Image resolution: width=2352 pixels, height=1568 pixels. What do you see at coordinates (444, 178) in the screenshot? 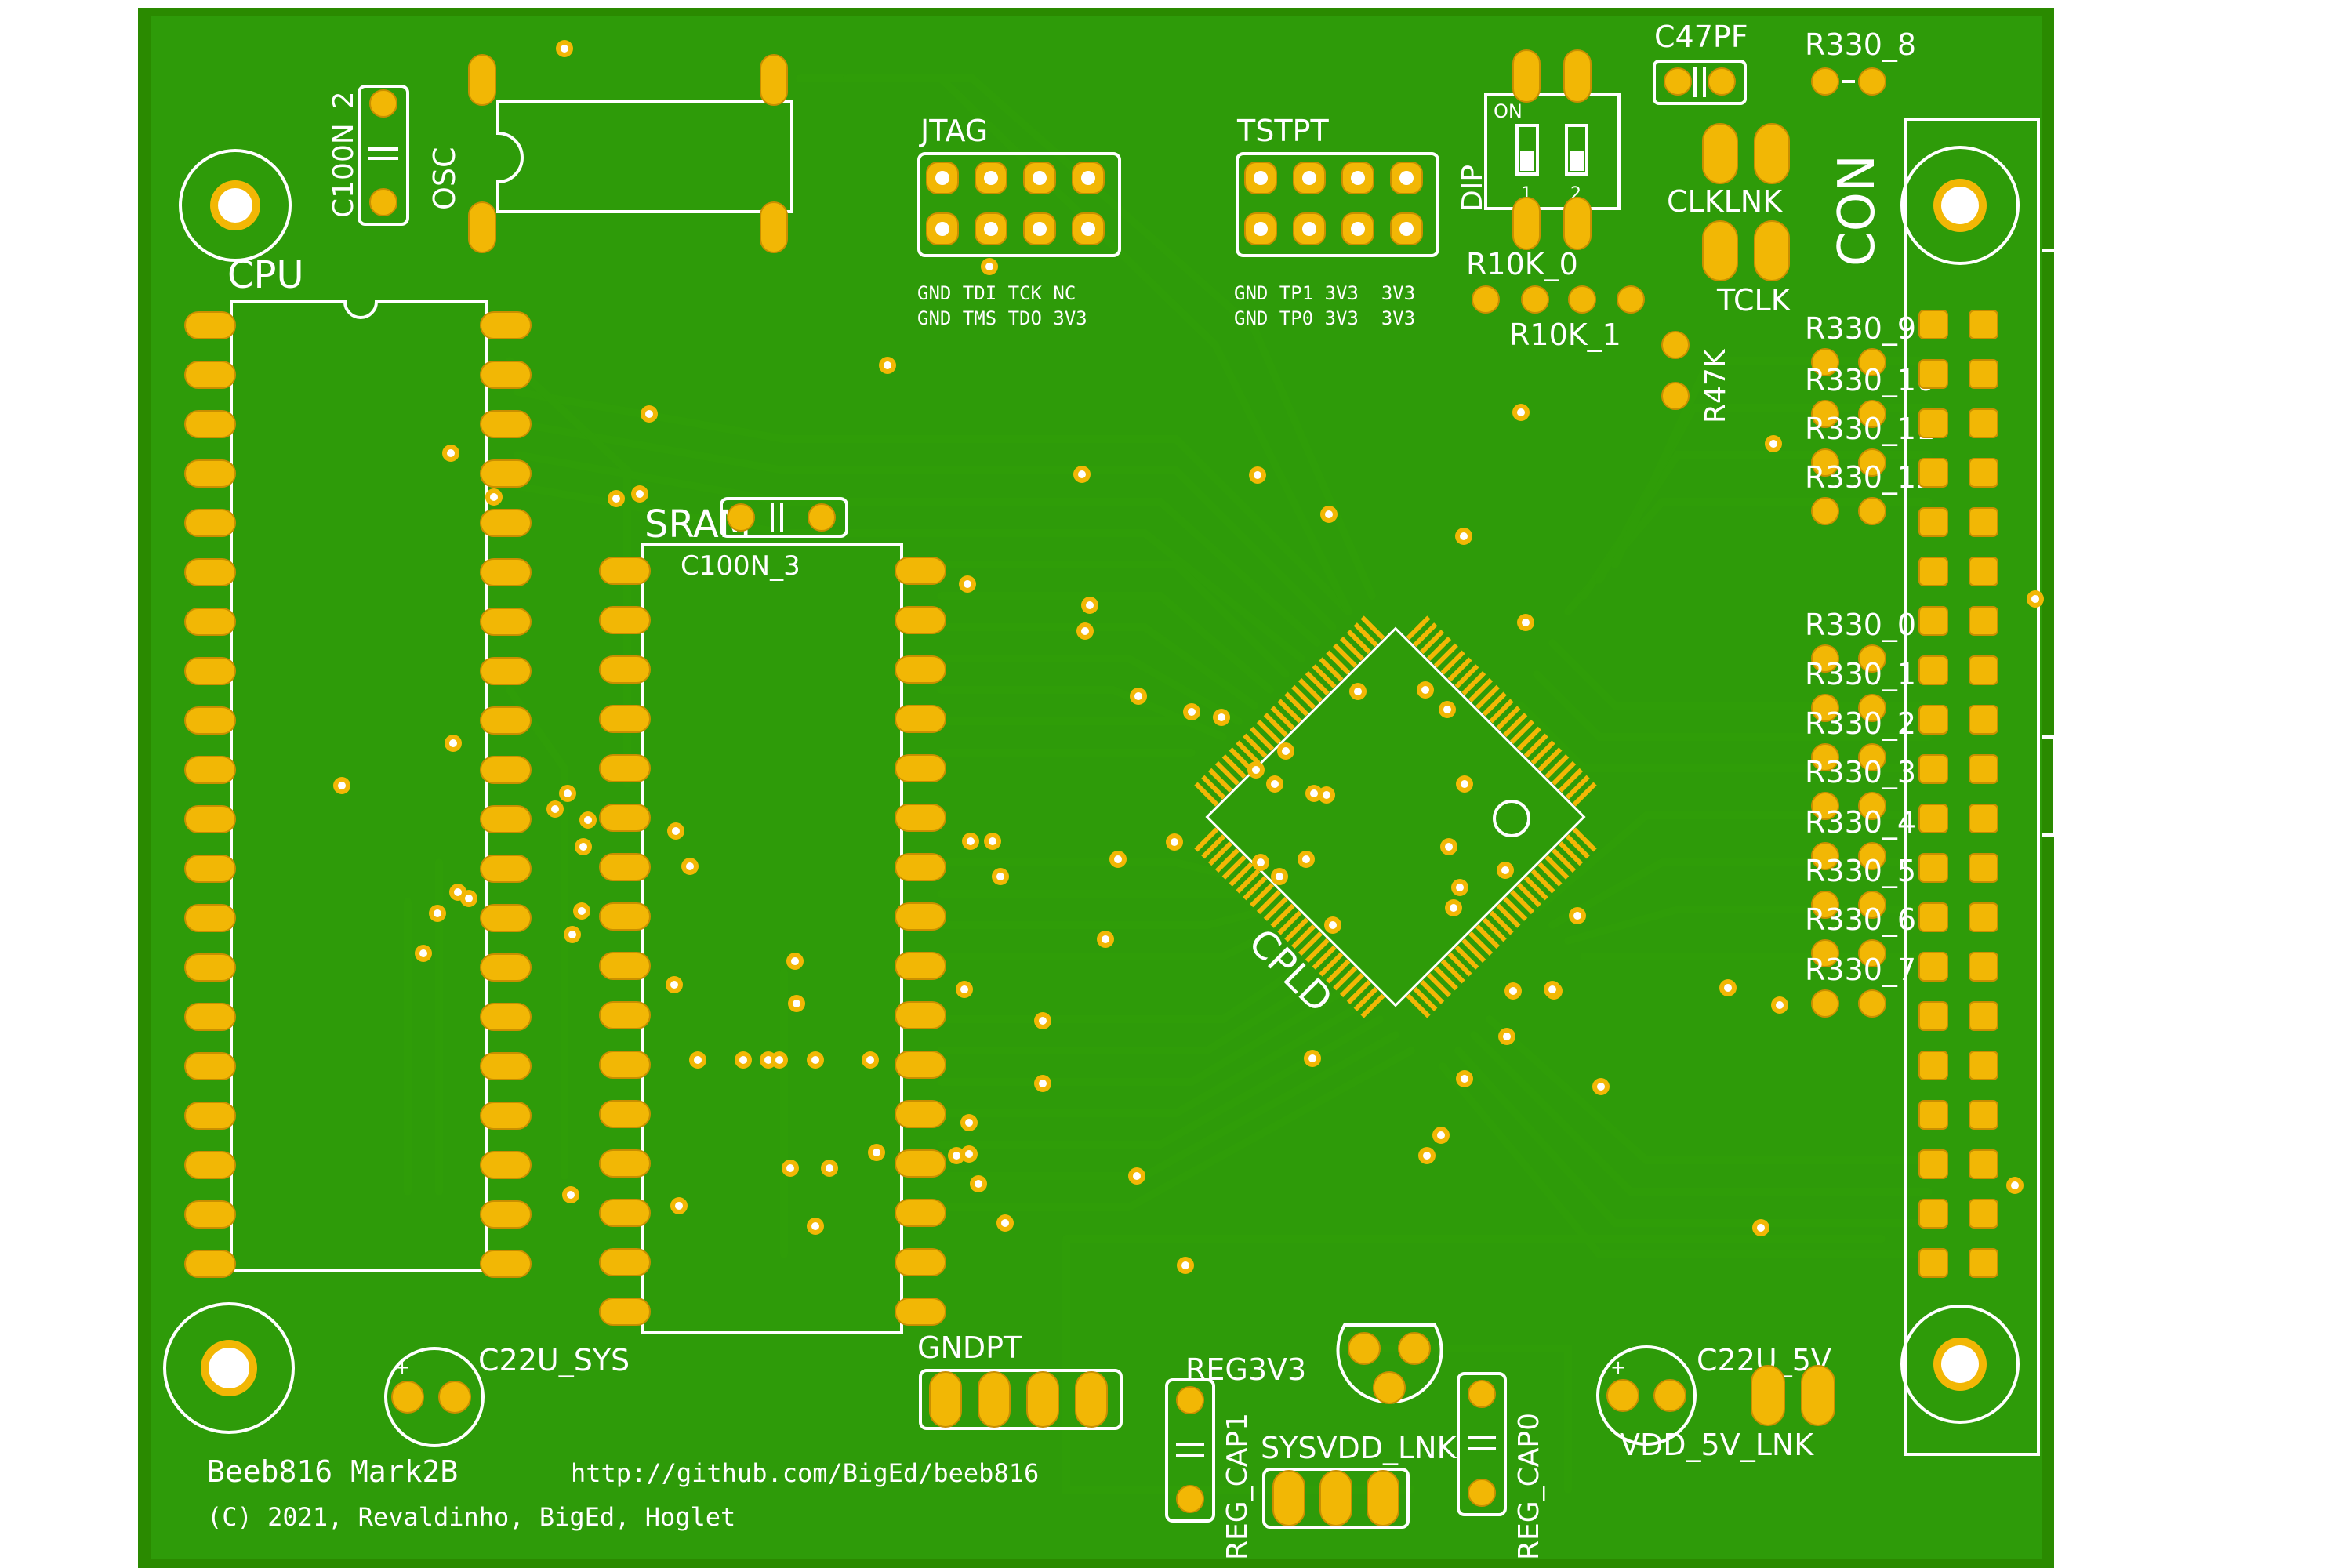
I see `osc-label: OSC` at bounding box center [444, 178].